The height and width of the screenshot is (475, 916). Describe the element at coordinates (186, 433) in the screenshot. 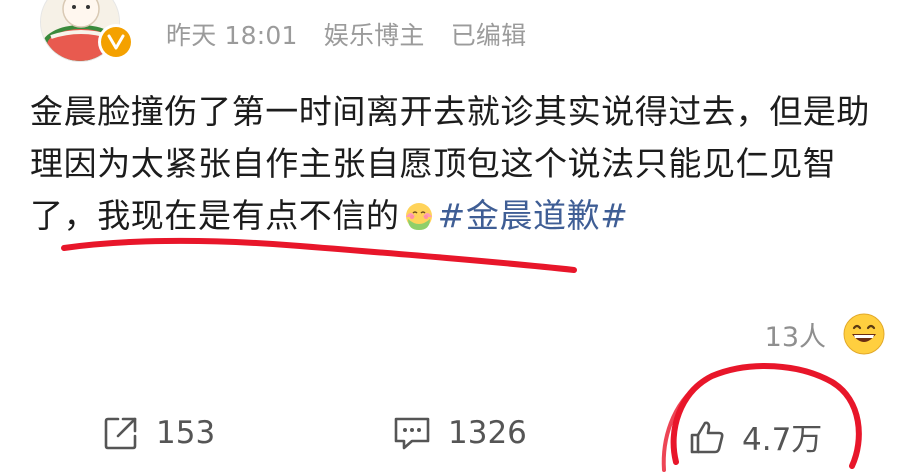

I see `share-count: 153` at that location.